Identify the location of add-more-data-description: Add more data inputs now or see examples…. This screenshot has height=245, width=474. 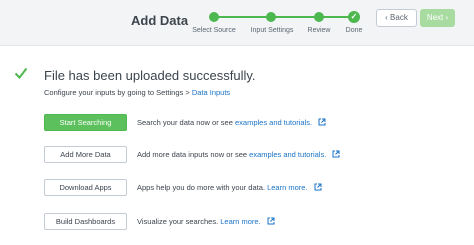
(238, 154).